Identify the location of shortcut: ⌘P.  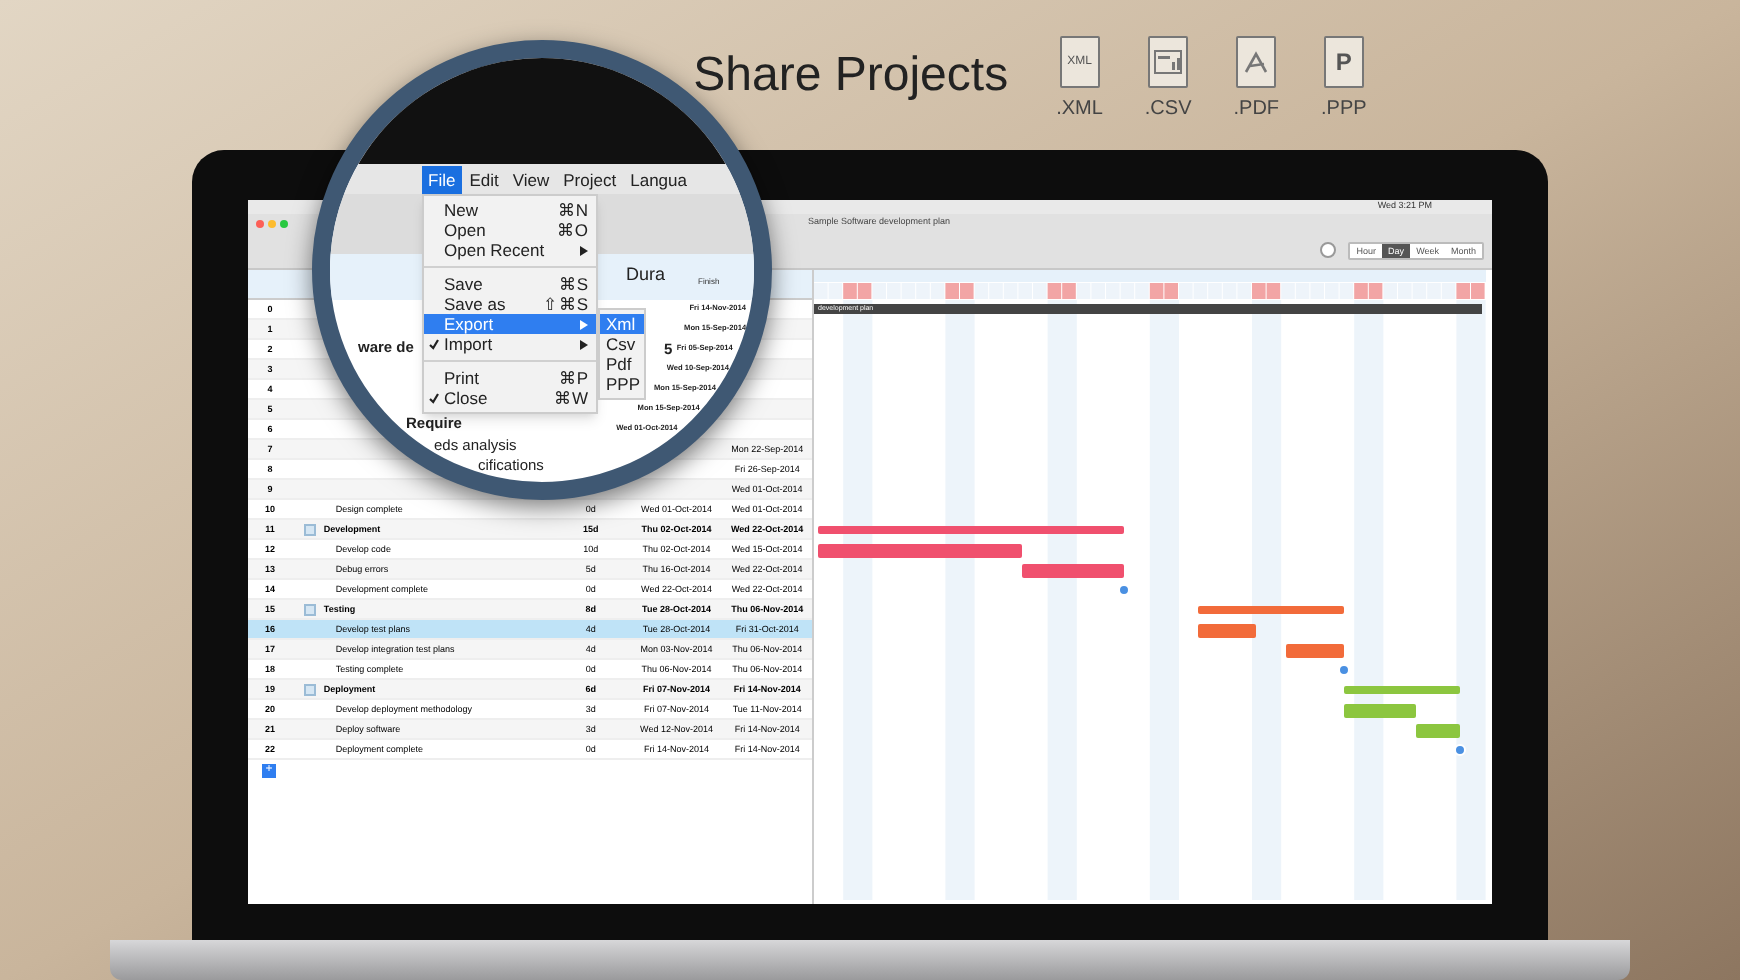
(573, 378).